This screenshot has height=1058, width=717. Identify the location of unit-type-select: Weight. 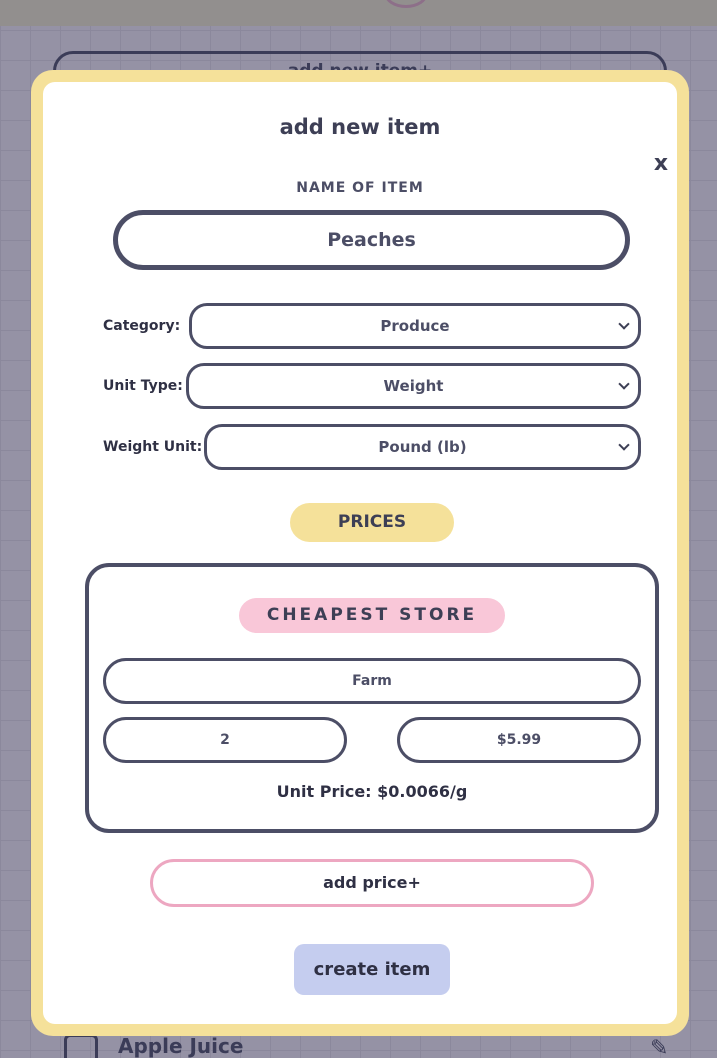
(413, 386).